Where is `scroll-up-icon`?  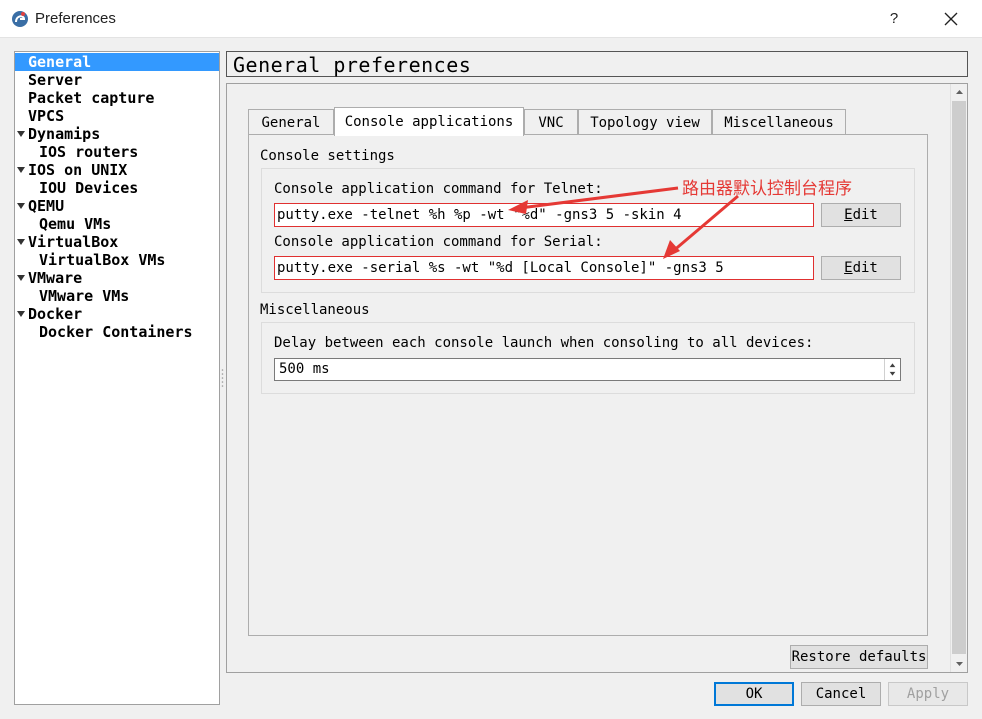
scroll-up-icon is located at coordinates (959, 92).